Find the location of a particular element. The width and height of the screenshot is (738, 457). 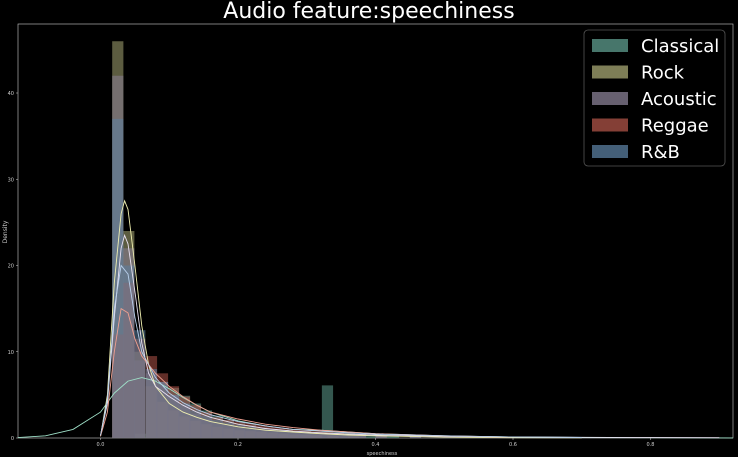

x-axis-label: speechiness is located at coordinates (382, 454).